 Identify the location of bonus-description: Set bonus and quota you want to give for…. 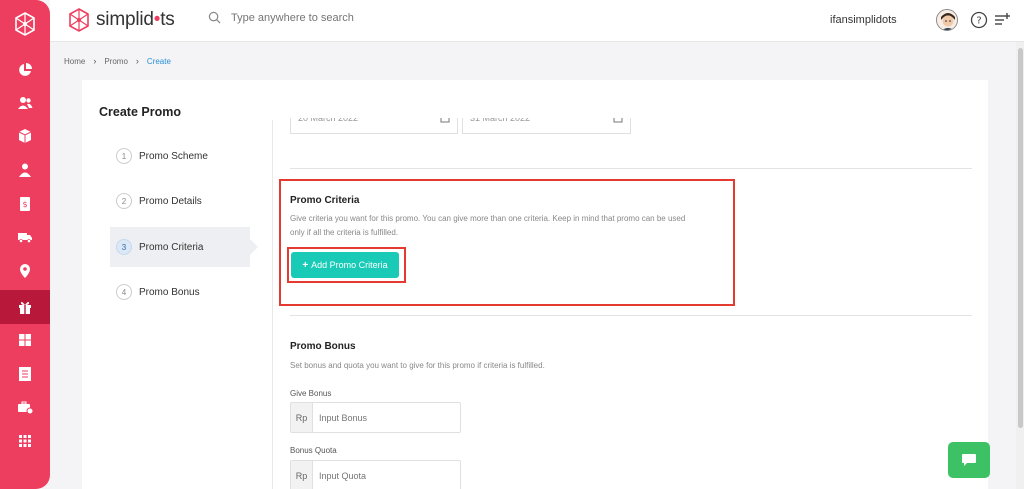
(417, 365).